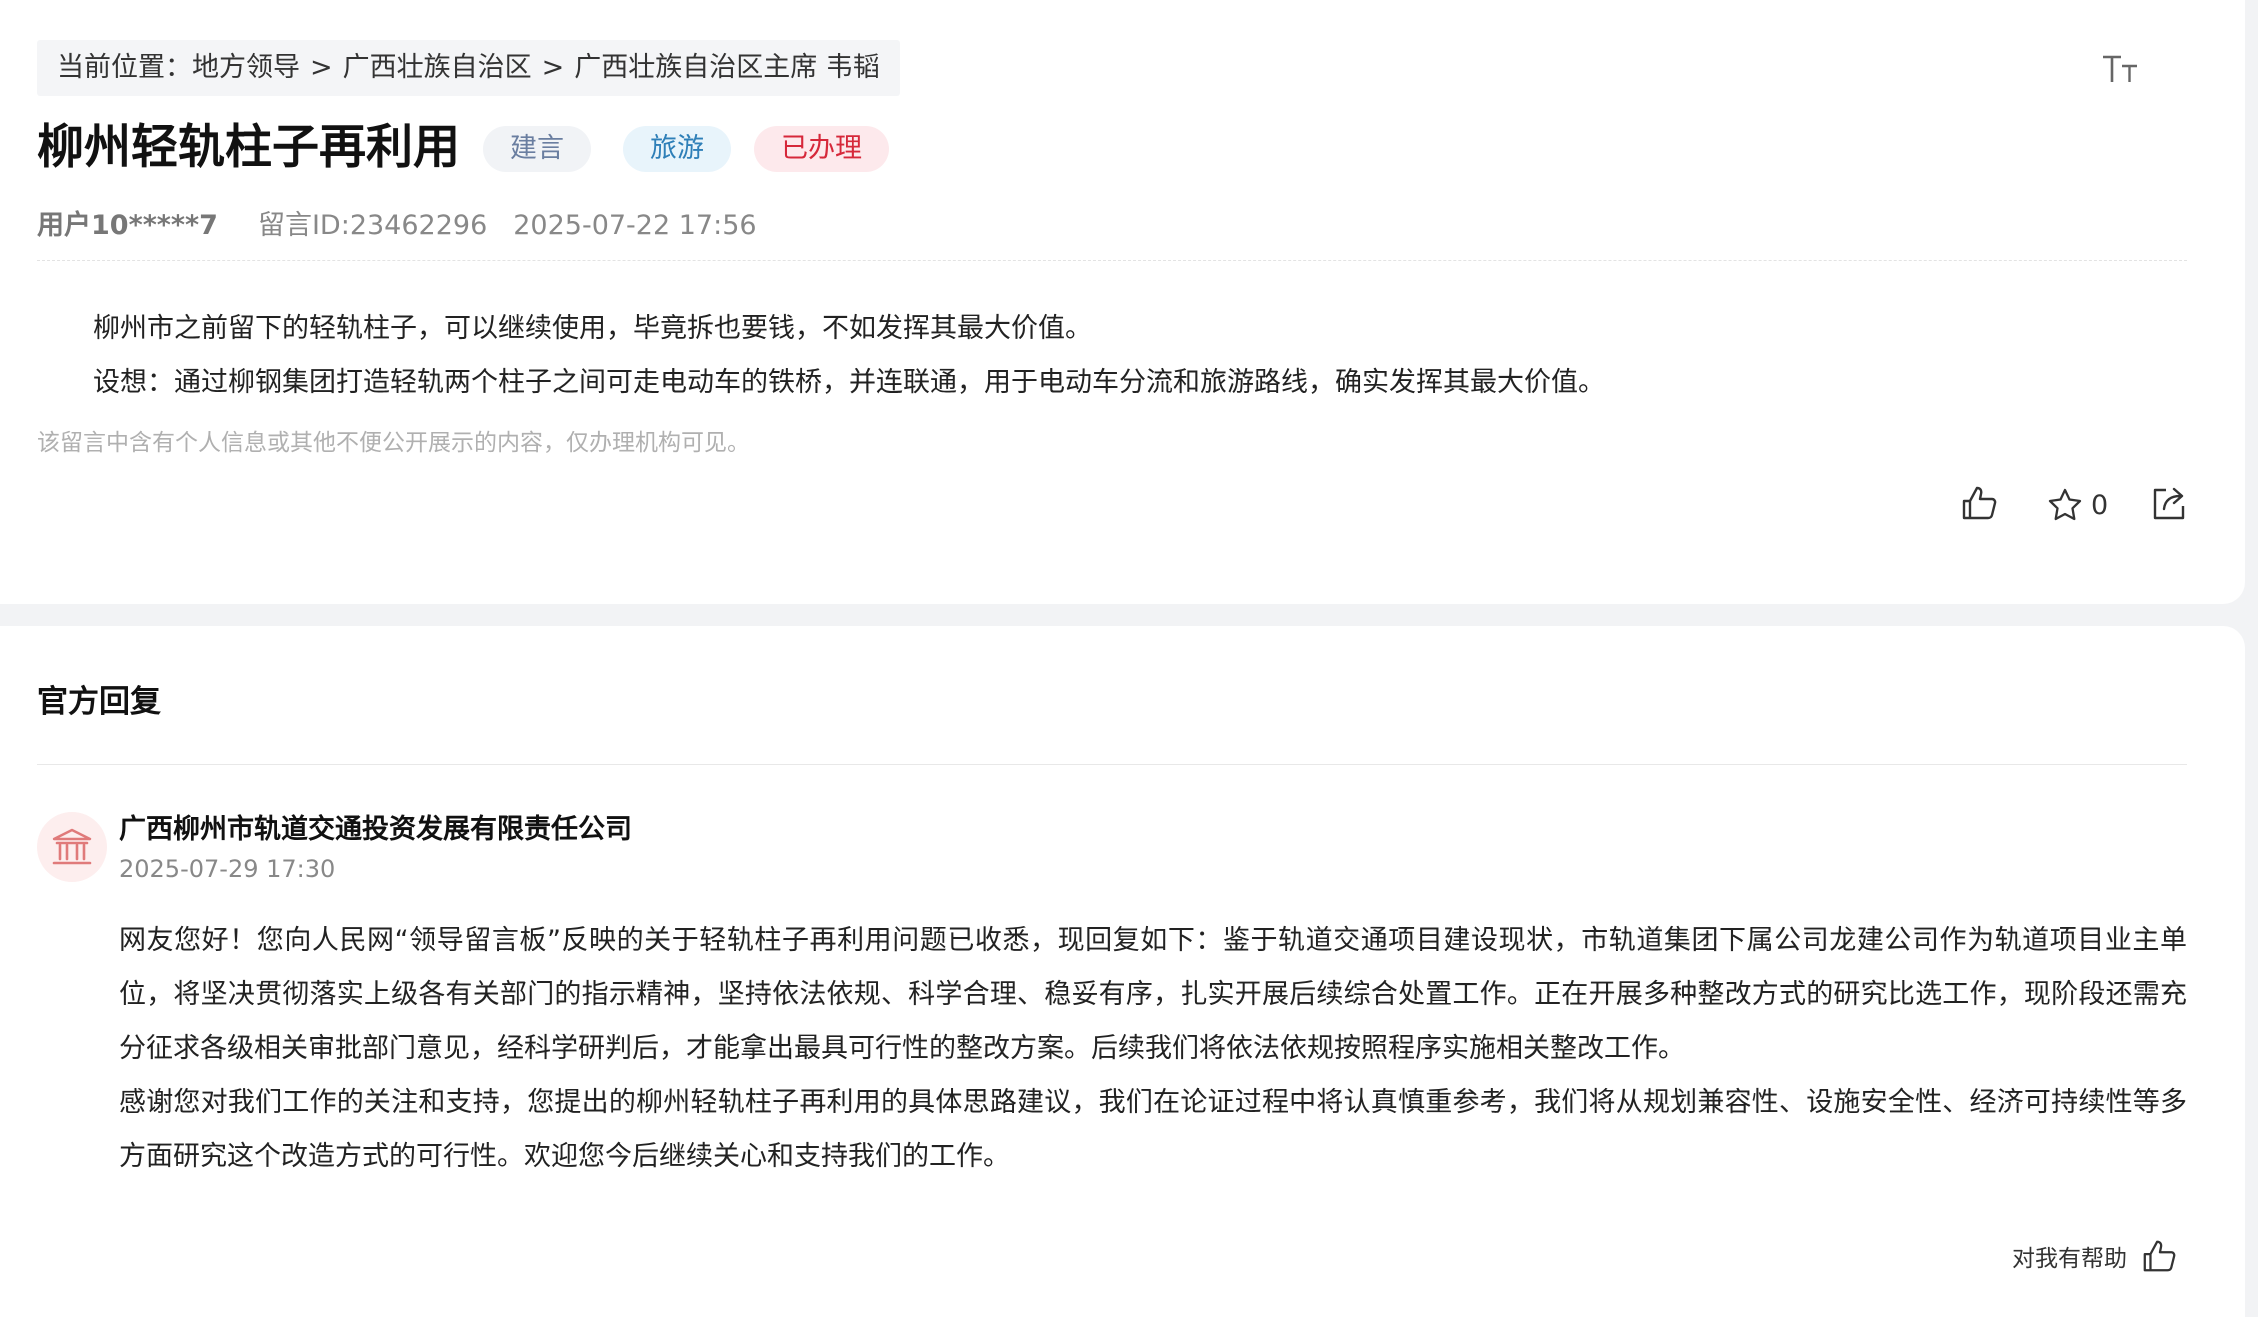 This screenshot has width=2258, height=1317. What do you see at coordinates (727, 68) in the screenshot?
I see `breadcrumb-item-chairman: 广西壮族自治区主席 韦韬` at bounding box center [727, 68].